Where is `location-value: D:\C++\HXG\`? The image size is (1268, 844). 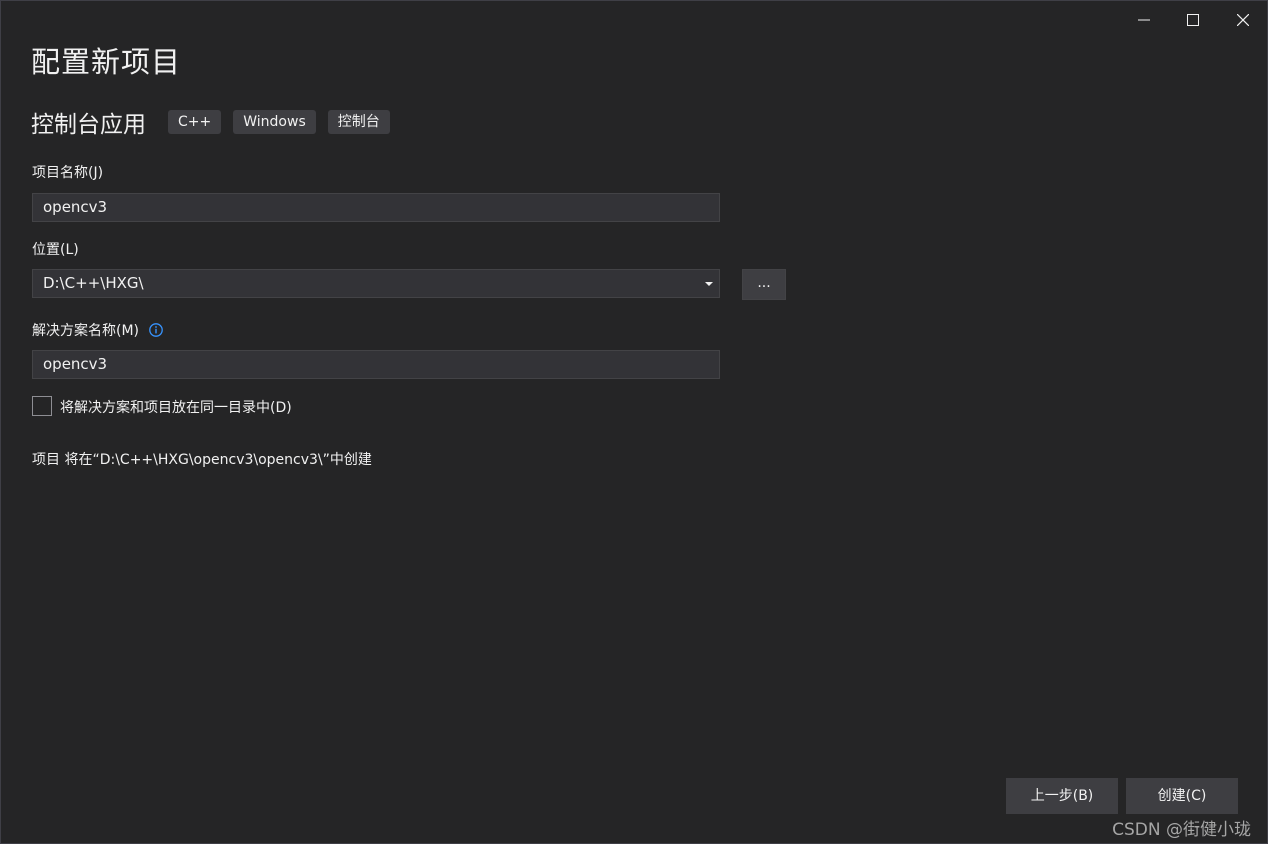
location-value: D:\C++\HXG\ is located at coordinates (93, 283).